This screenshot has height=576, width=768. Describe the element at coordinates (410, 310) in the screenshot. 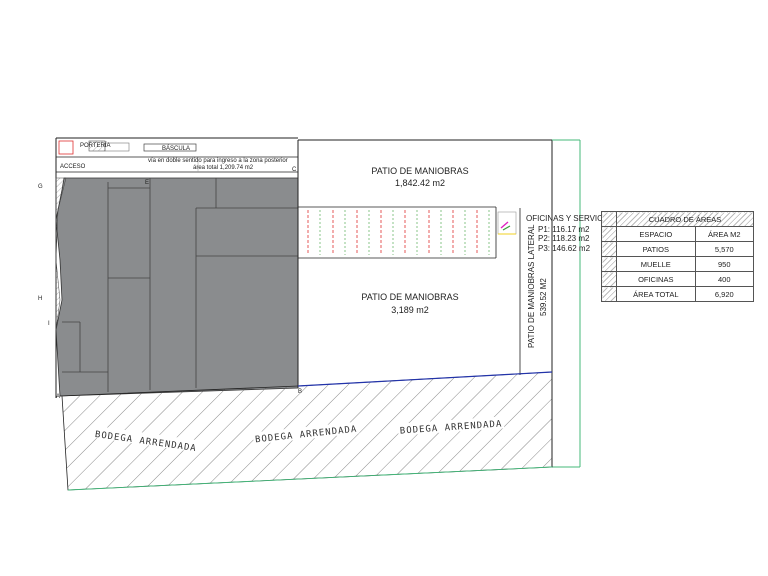

I see `lower-yard-area: 3,189 m2` at that location.